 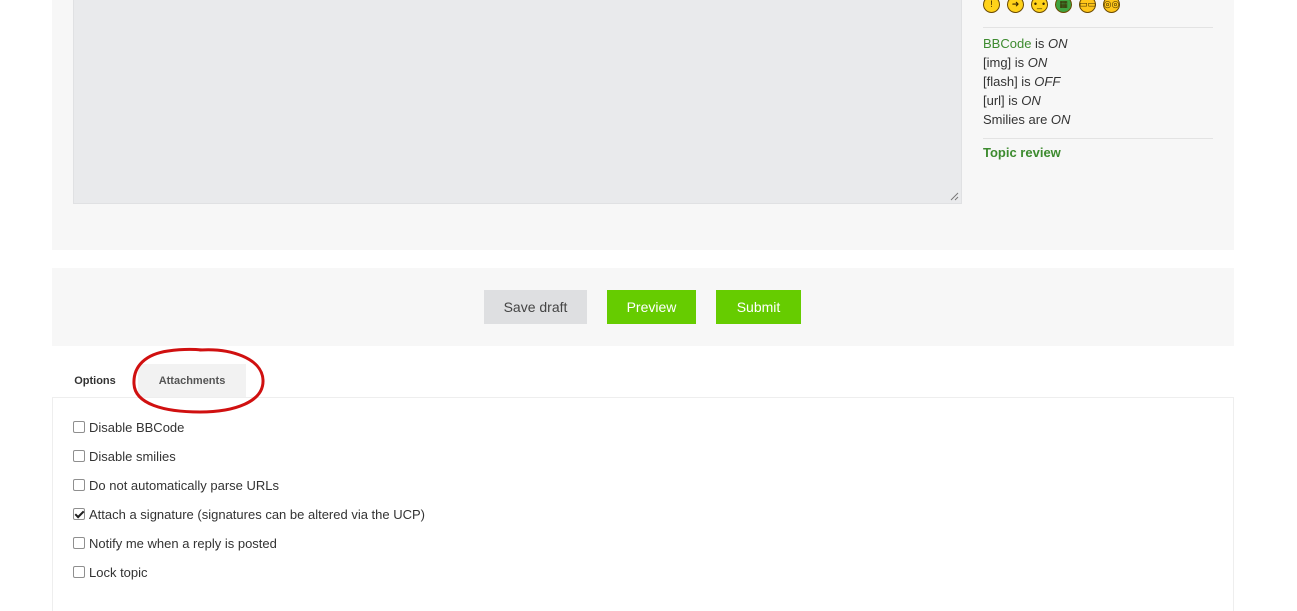 What do you see at coordinates (137, 427) in the screenshot?
I see `option-label: Disable BBCode` at bounding box center [137, 427].